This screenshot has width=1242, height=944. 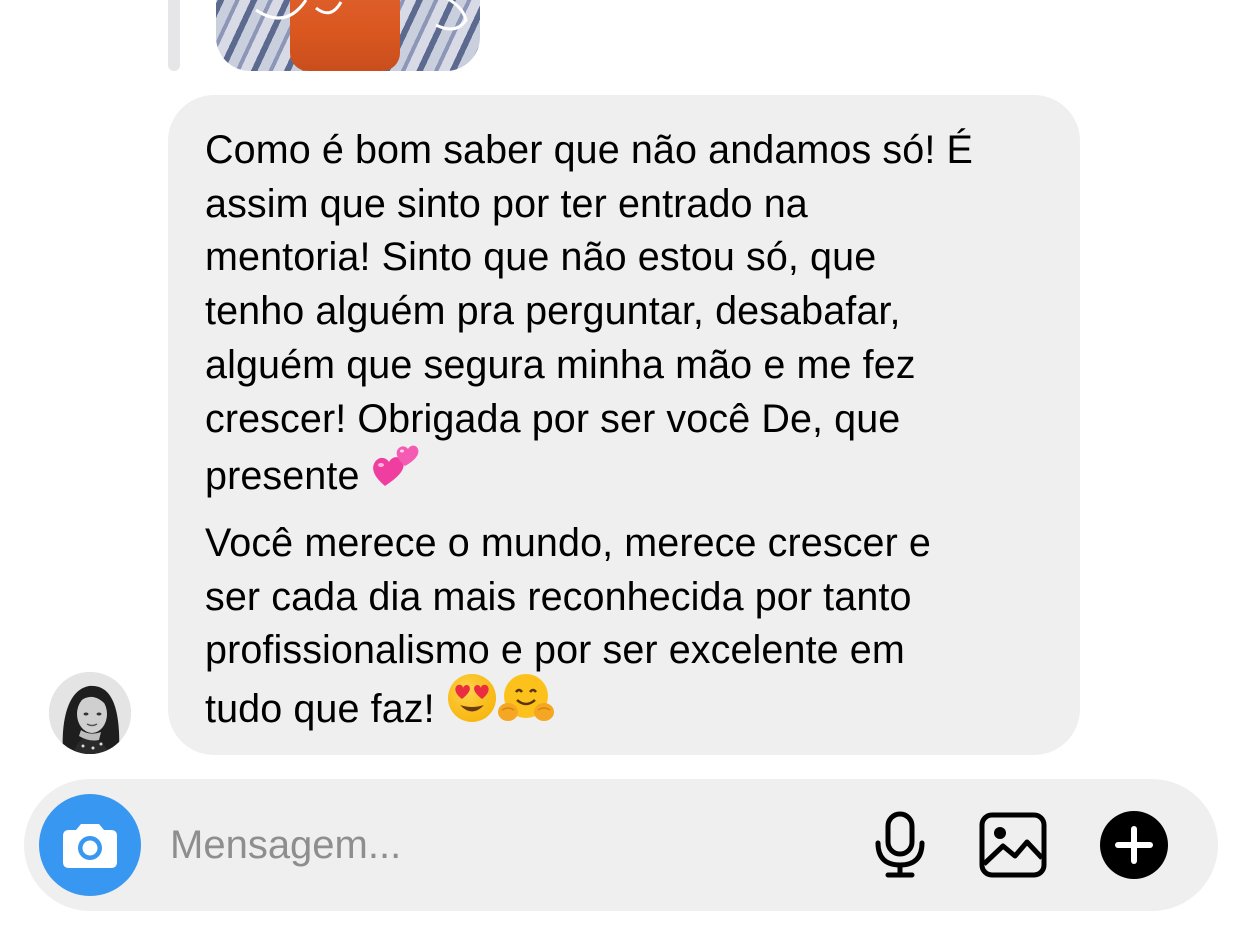 I want to click on microphone-icon, so click(x=900, y=844).